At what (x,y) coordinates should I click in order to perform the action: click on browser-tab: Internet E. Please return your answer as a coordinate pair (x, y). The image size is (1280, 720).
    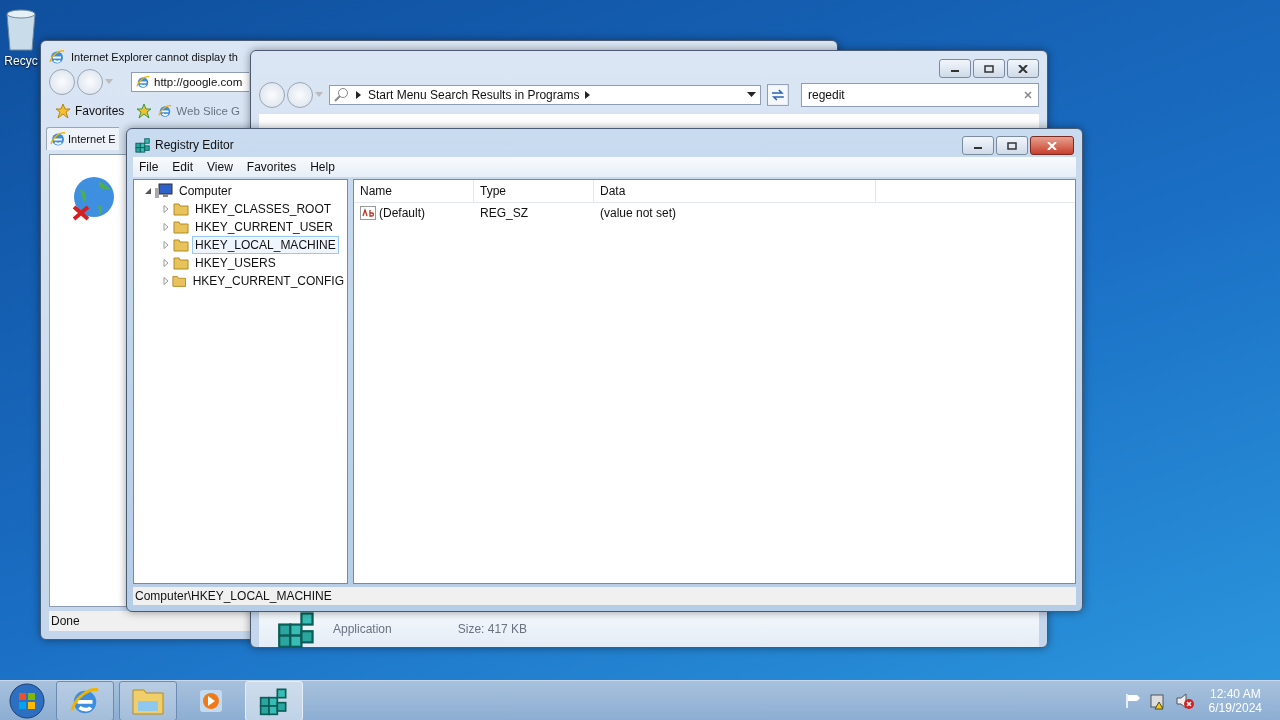
    Looking at the image, I should click on (82, 138).